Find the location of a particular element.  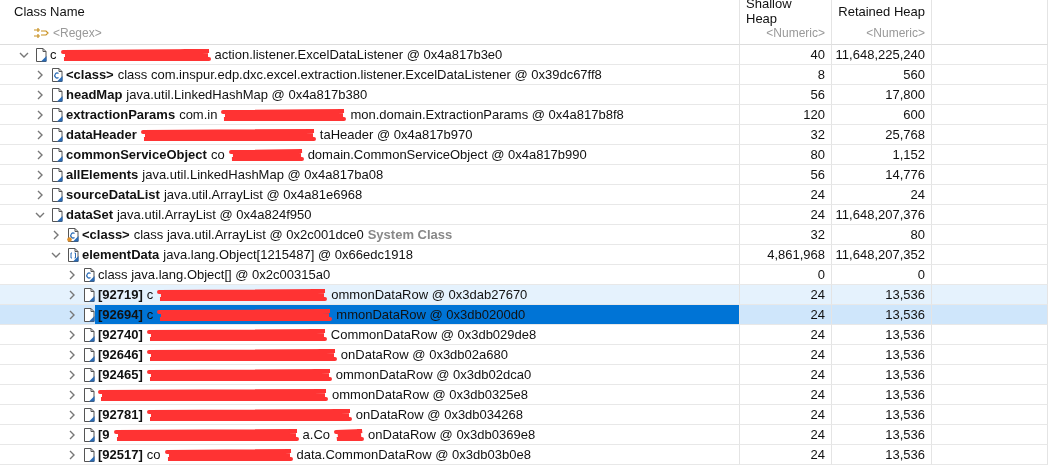

tree-row: class java.lang.Object[] @ 0x2c00315a0 is located at coordinates (370, 275).